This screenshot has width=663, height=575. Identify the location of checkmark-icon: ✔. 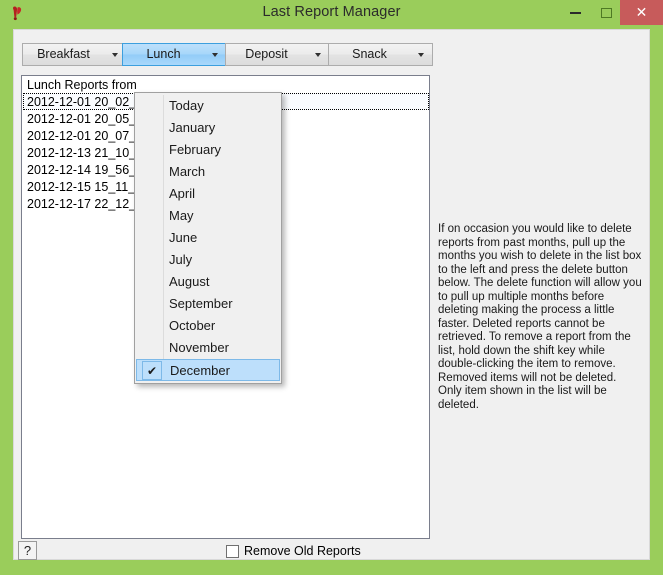
(152, 370).